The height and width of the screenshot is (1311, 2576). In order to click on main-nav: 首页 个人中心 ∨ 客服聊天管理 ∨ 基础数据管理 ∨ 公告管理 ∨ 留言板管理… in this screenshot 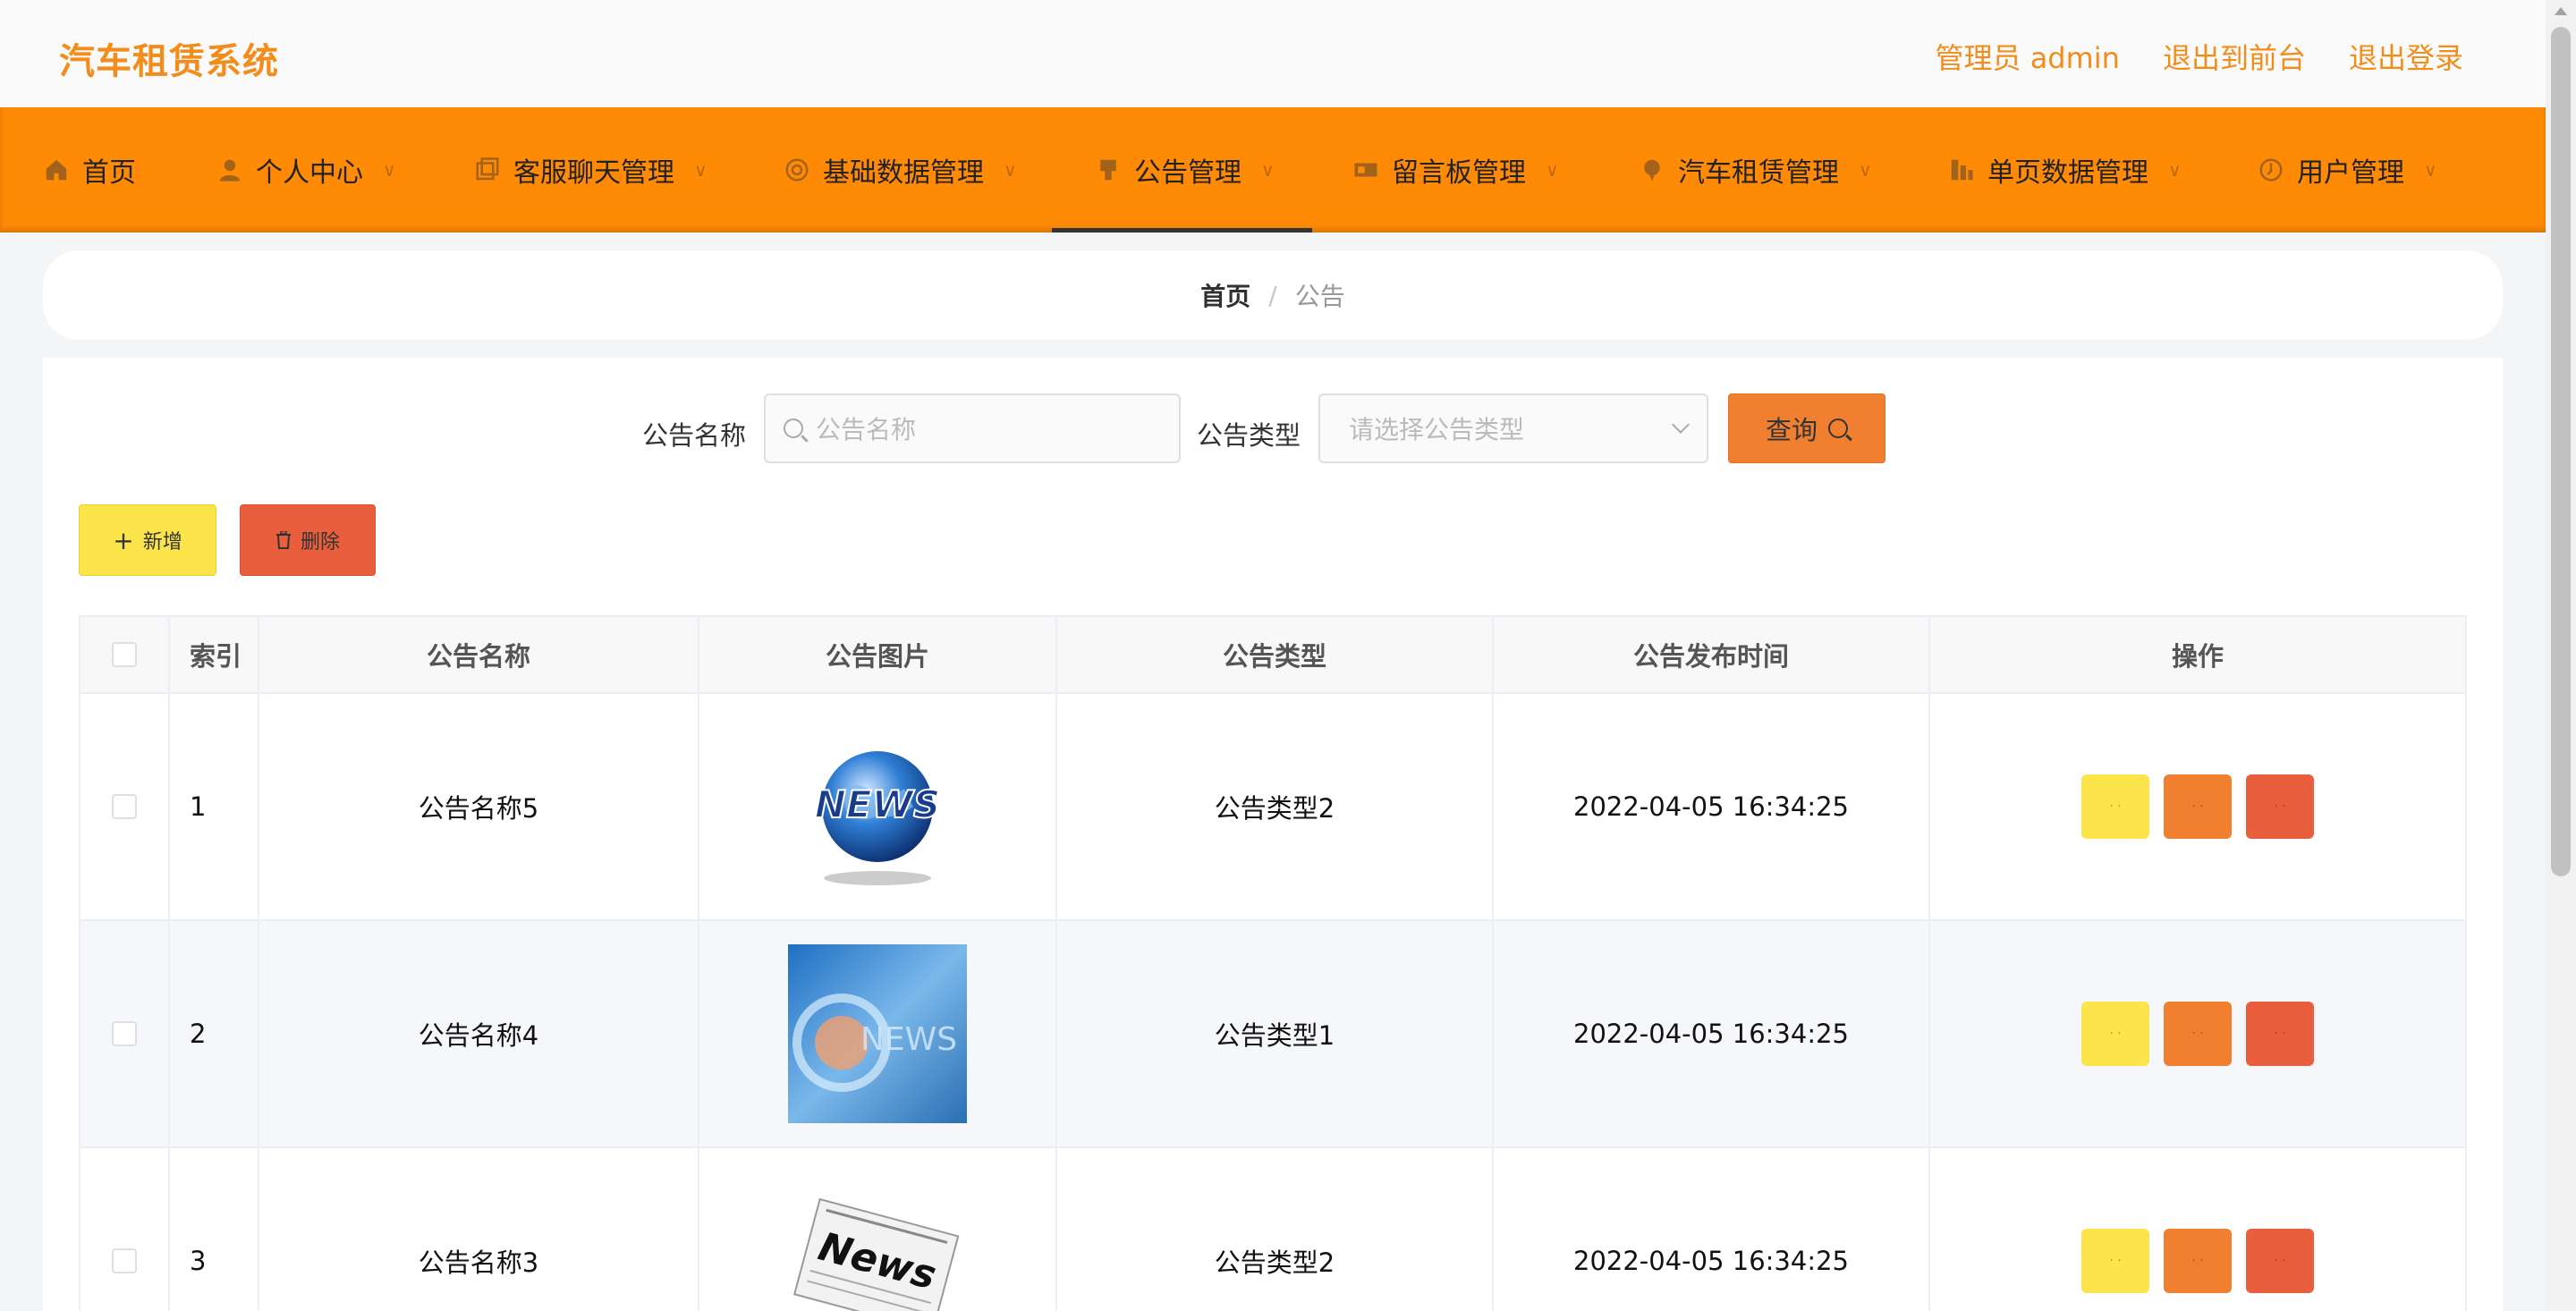, I will do `click(1273, 170)`.